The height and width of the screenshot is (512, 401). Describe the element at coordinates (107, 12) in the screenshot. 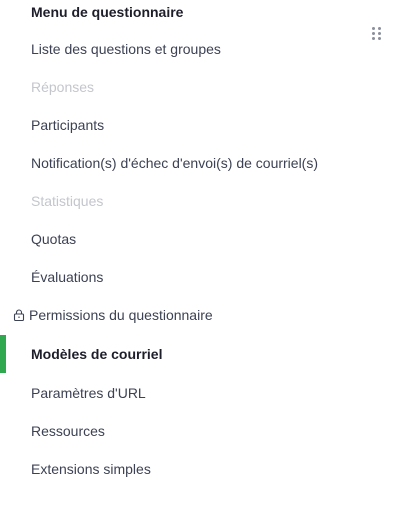

I see `menu-title: Menu de questionnaire` at that location.